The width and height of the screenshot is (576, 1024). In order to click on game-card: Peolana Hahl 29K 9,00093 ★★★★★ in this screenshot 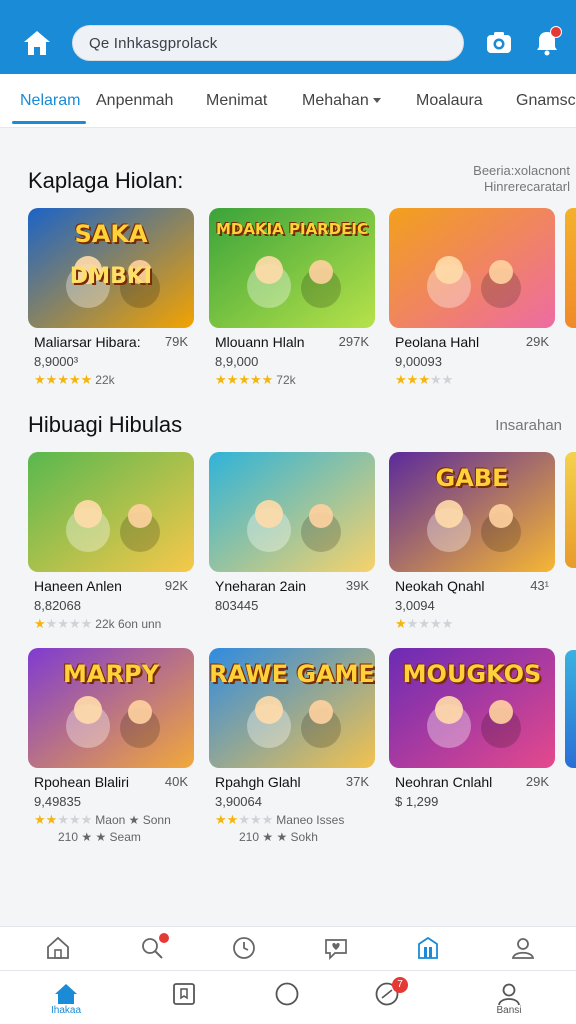, I will do `click(472, 298)`.